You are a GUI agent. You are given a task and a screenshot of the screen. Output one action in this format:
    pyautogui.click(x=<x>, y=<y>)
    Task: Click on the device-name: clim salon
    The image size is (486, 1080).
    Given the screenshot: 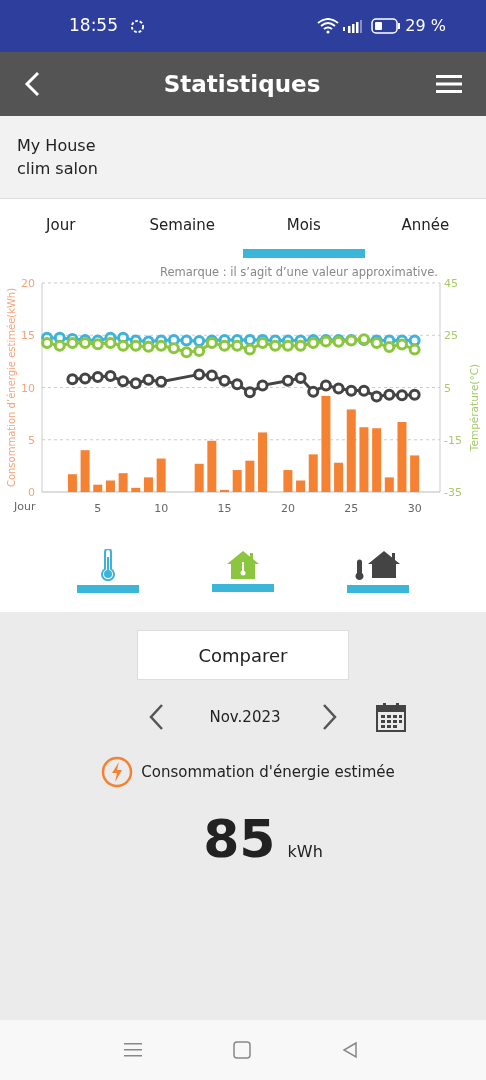 What is the action you would take?
    pyautogui.click(x=58, y=169)
    